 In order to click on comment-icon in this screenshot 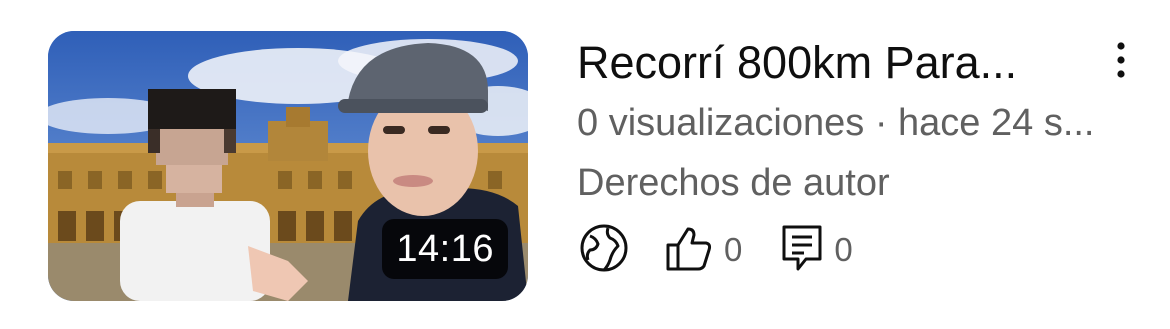, I will do `click(802, 250)`.